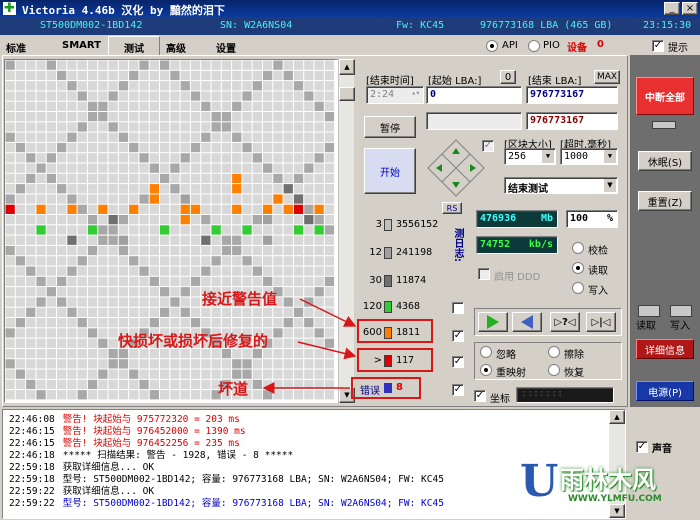 The image size is (700, 520). What do you see at coordinates (665, 349) in the screenshot?
I see `details-button: 详细信息` at bounding box center [665, 349].